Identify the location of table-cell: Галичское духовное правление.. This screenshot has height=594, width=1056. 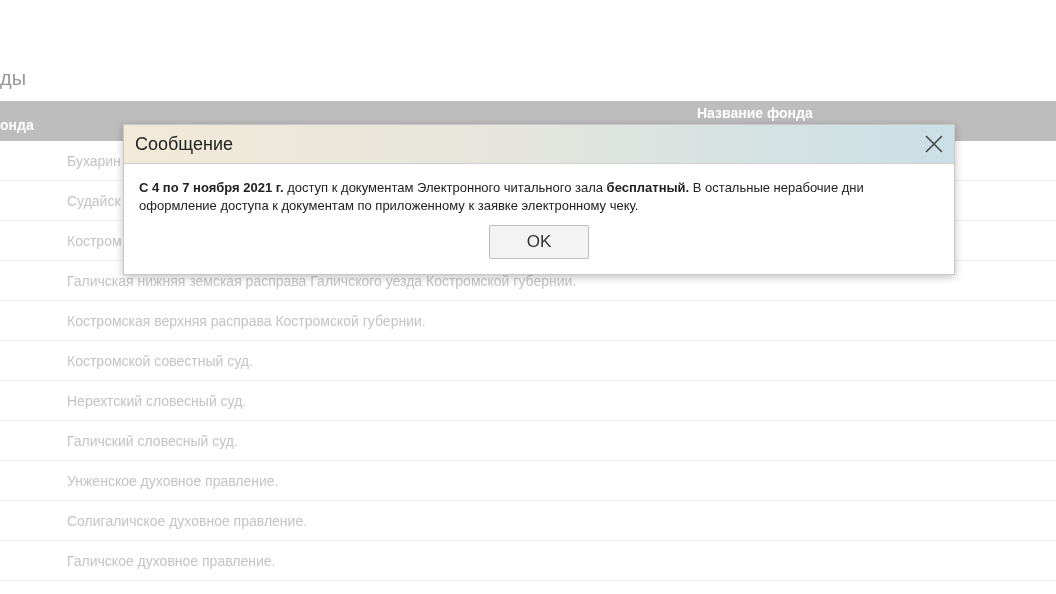
(171, 560).